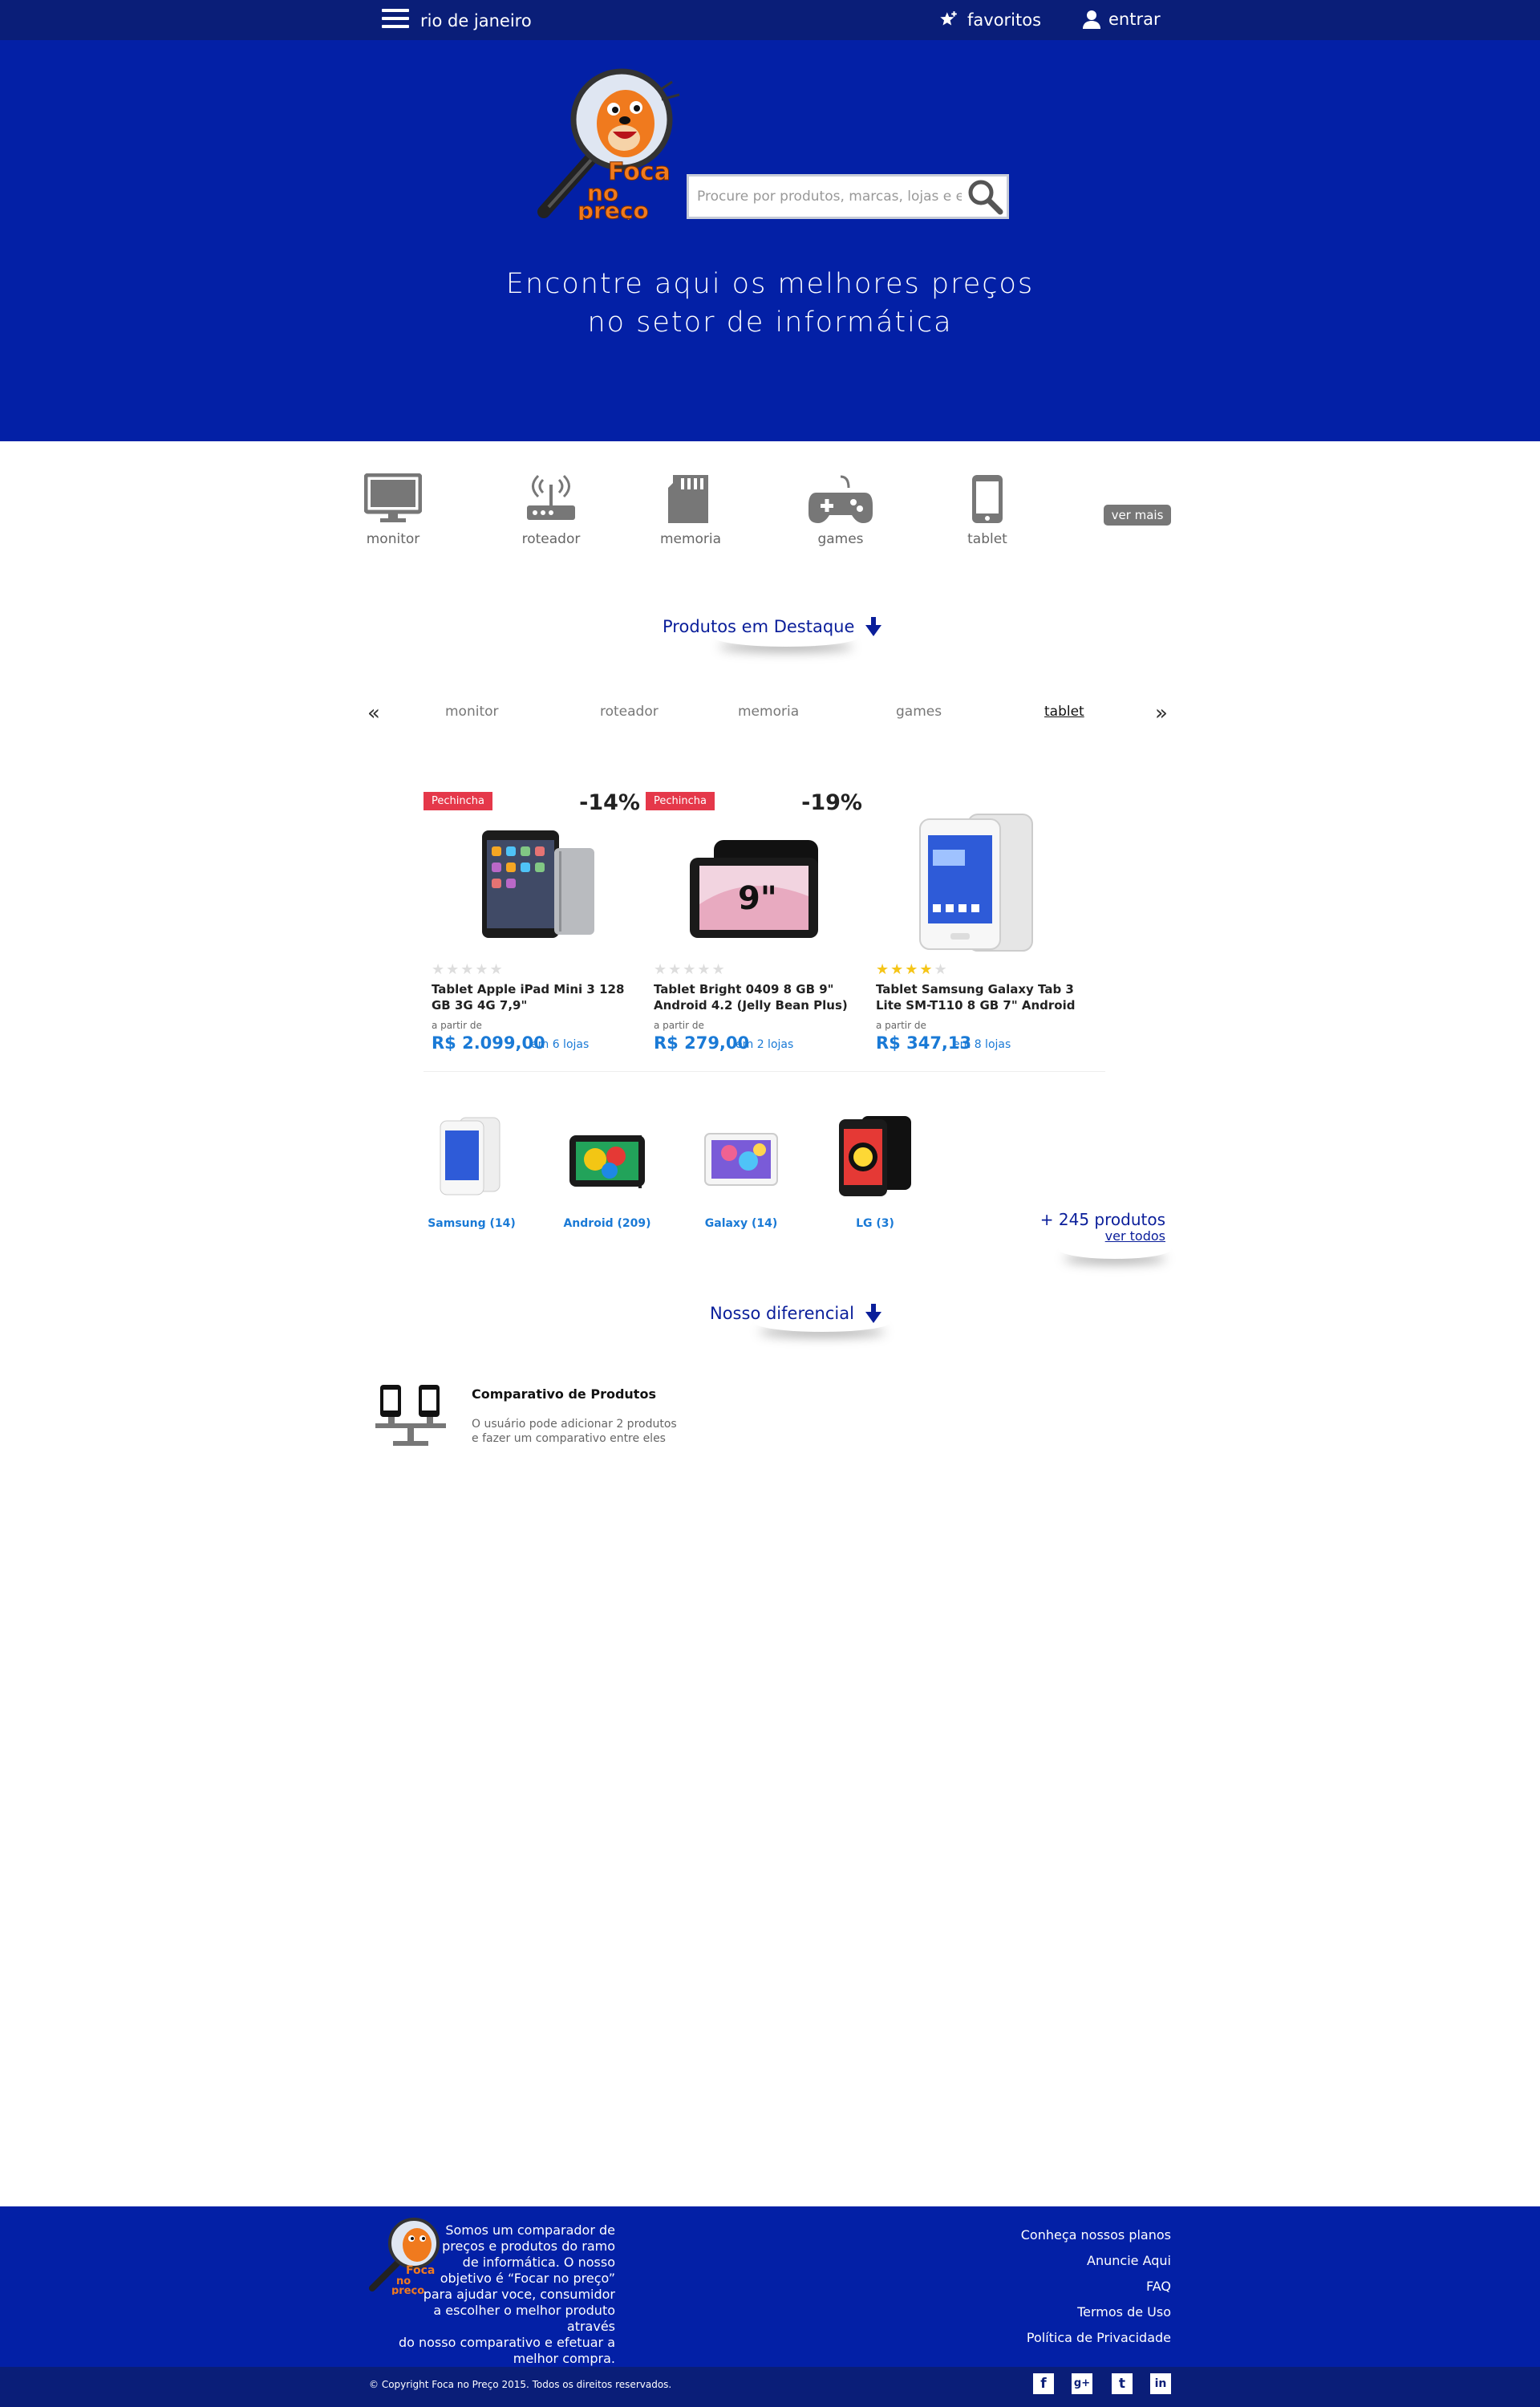 Image resolution: width=1540 pixels, height=2407 pixels. I want to click on top-bar: rio de janeiro favoritos entrar, so click(770, 20).